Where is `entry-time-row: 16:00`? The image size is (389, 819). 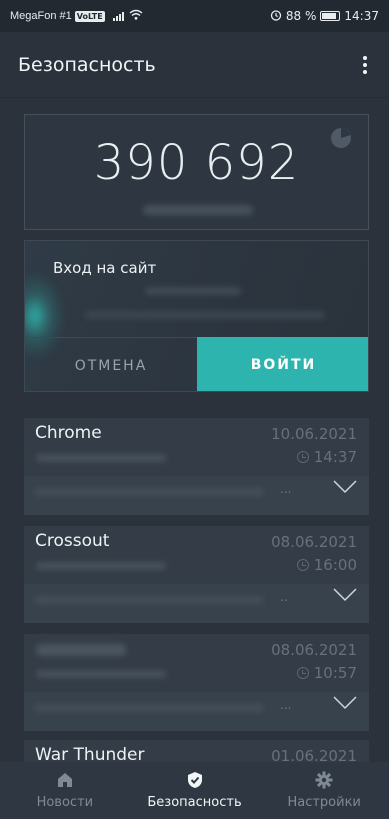 entry-time-row: 16:00 is located at coordinates (326, 565).